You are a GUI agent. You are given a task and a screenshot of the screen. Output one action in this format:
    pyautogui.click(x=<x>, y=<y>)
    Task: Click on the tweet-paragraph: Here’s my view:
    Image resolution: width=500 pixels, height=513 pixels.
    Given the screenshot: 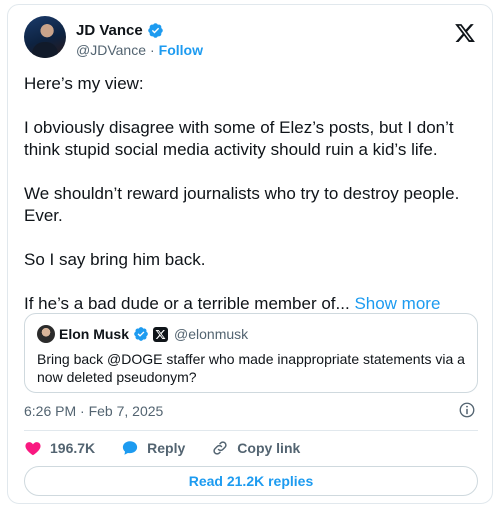 What is the action you would take?
    pyautogui.click(x=84, y=83)
    